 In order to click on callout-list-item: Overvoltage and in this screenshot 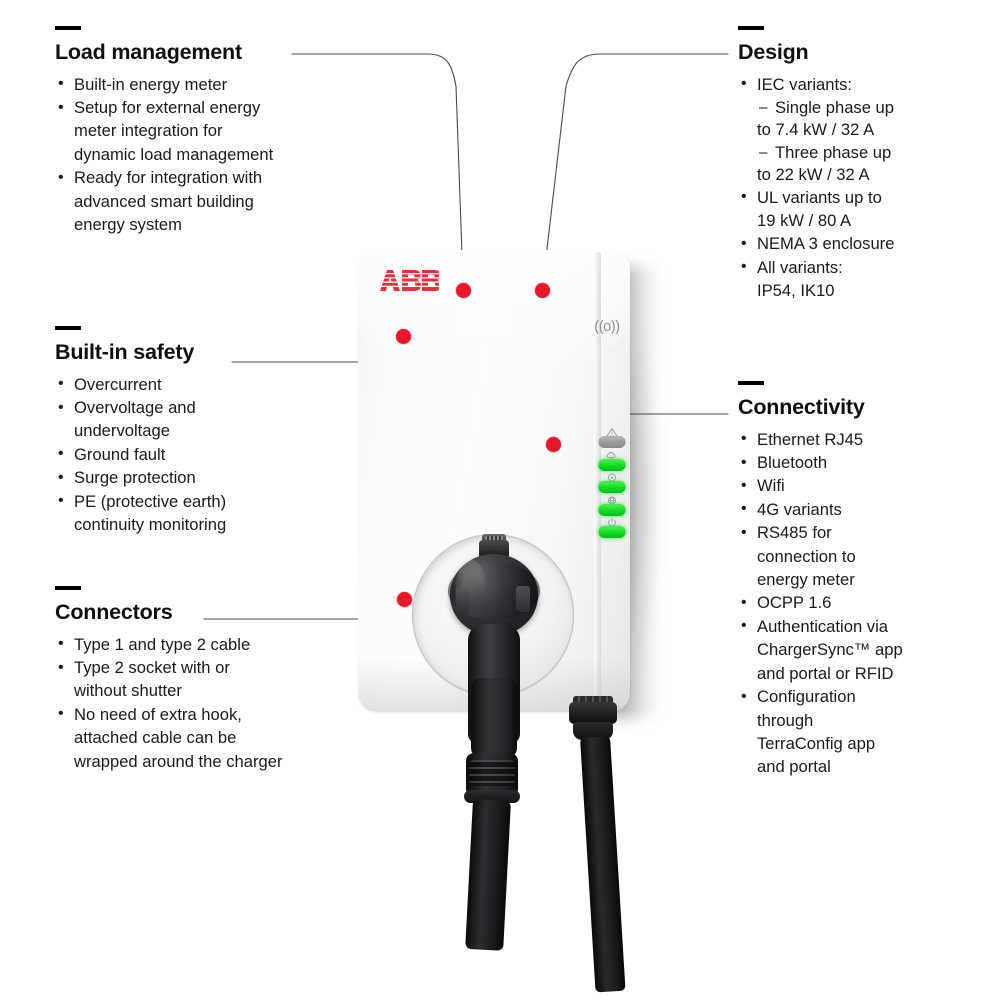, I will do `click(200, 408)`.